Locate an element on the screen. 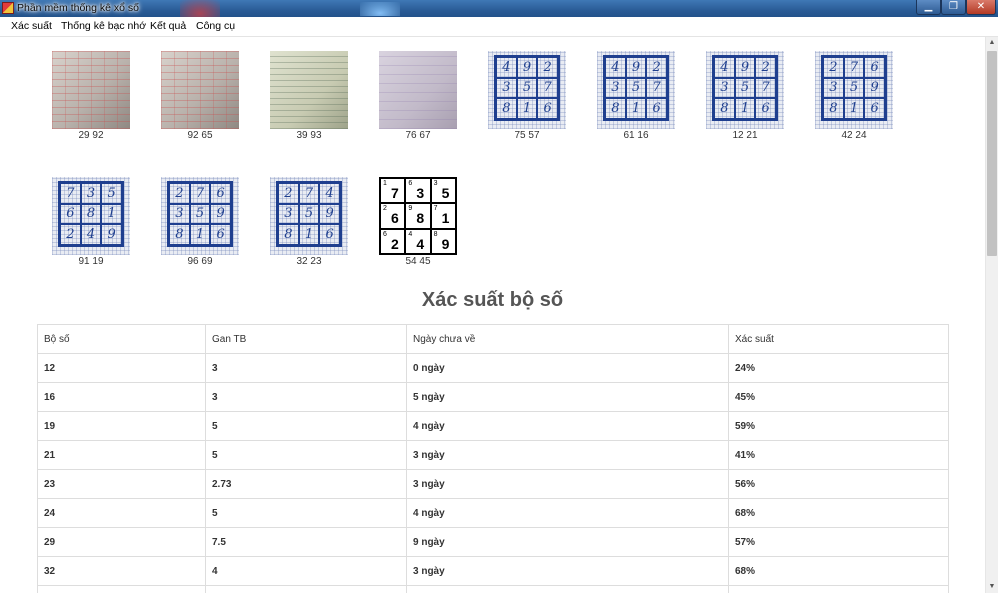  table-row: 19 5 4 ngày 59% is located at coordinates (493, 426).